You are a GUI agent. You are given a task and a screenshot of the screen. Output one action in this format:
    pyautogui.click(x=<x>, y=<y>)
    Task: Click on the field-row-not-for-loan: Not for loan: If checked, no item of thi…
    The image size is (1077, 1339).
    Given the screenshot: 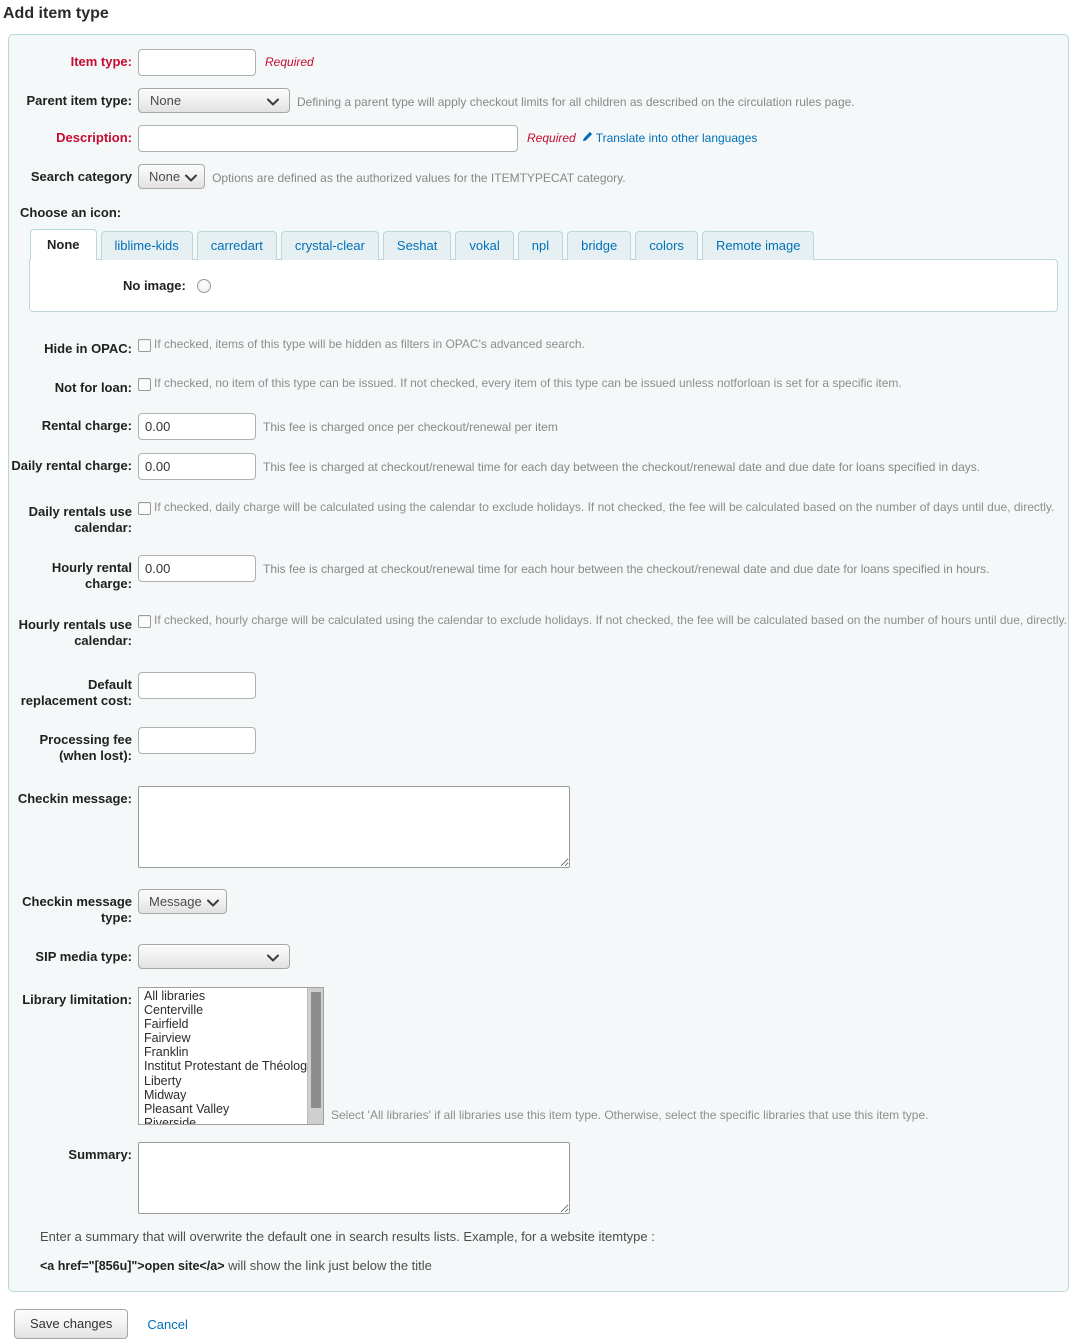 What is the action you would take?
    pyautogui.click(x=538, y=385)
    